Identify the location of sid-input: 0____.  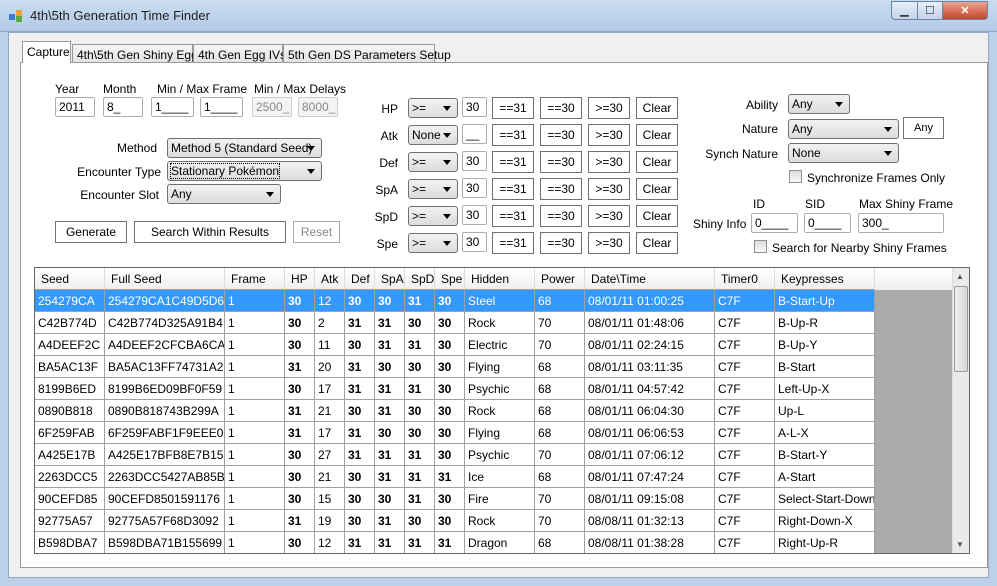
(827, 223).